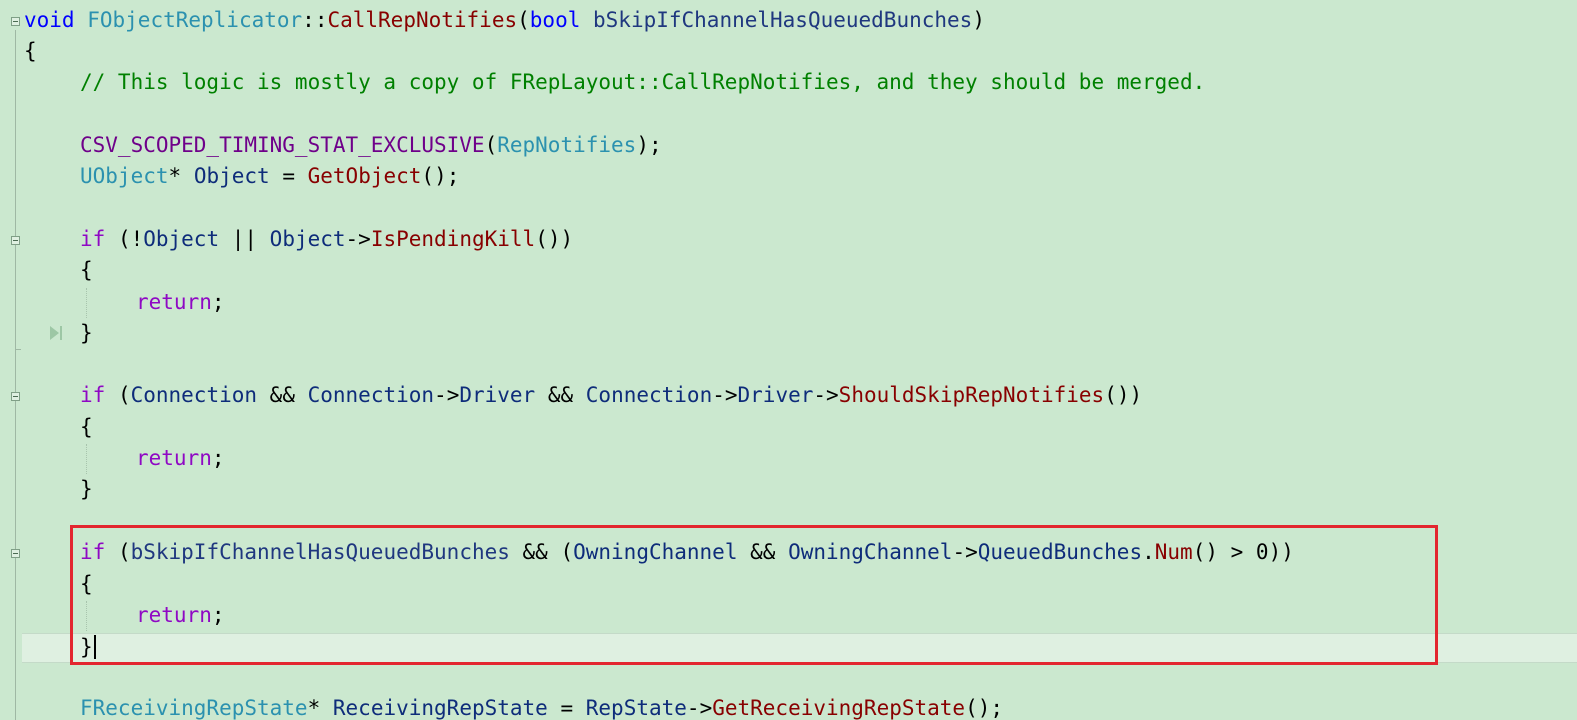 This screenshot has height=720, width=1577. I want to click on token-function: GetReceivingRepState, so click(839, 708).